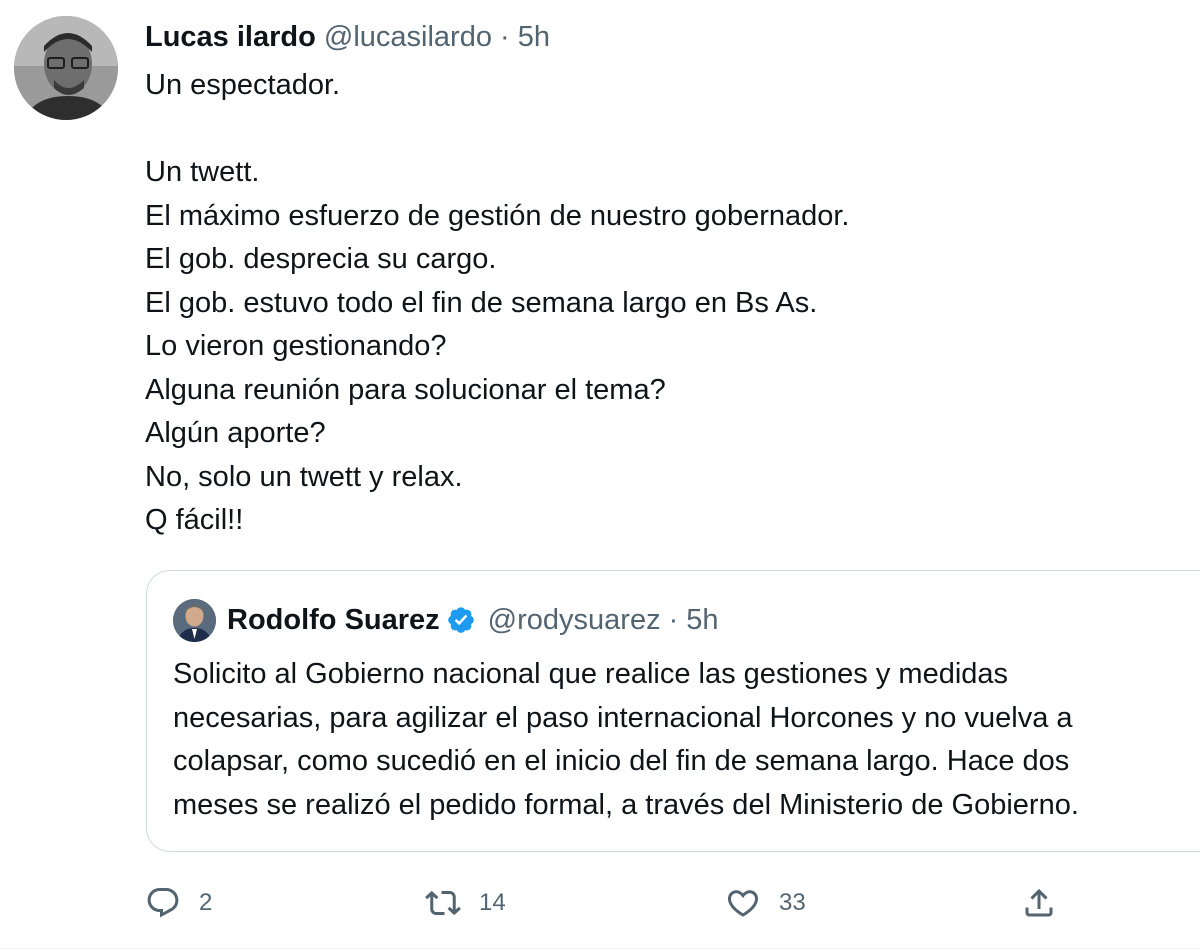 This screenshot has height=951, width=1200. Describe the element at coordinates (206, 902) in the screenshot. I see `reply-count: 2` at that location.